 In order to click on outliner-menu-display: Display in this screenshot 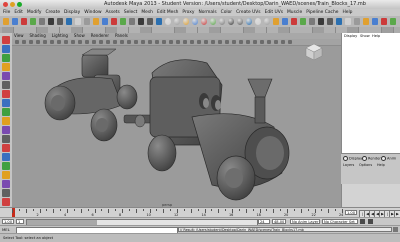, I will do `click(350, 36)`.